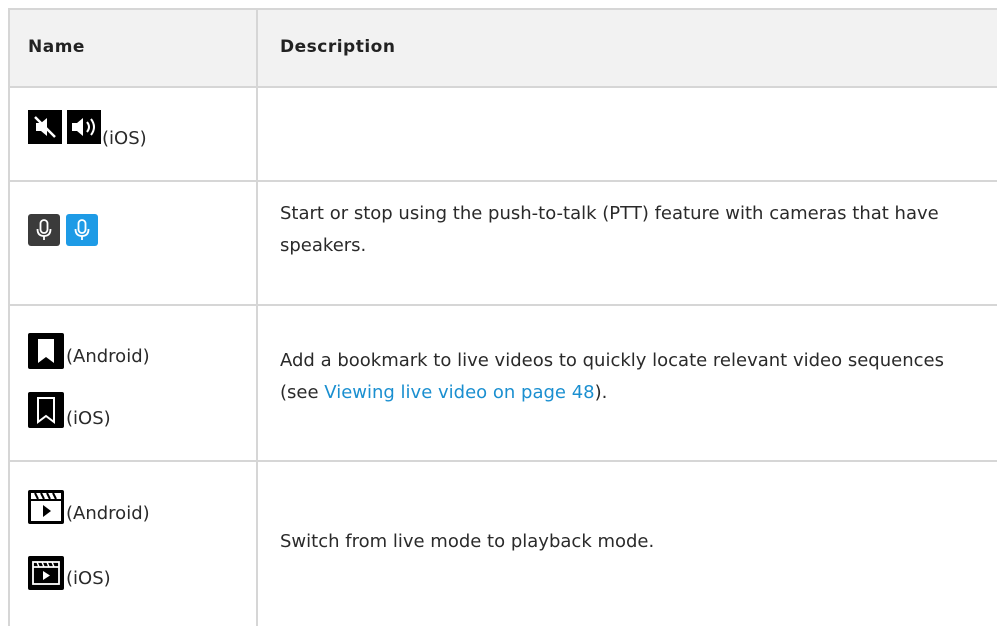 The width and height of the screenshot is (997, 626). Describe the element at coordinates (84, 127) in the screenshot. I see `speaker-icon` at that location.